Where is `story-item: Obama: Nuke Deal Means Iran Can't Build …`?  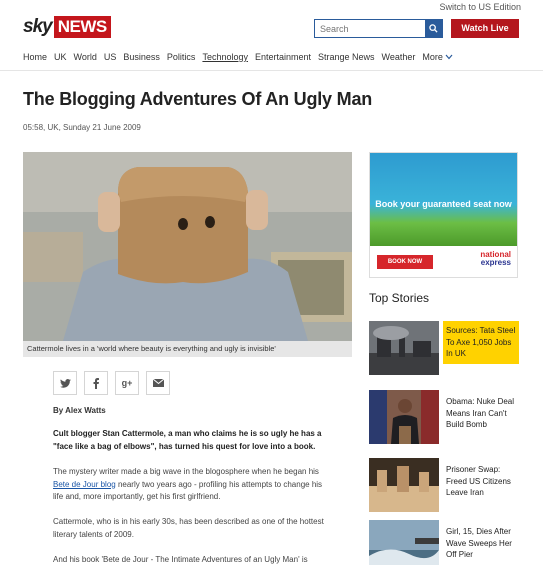 story-item: Obama: Nuke Deal Means Iran Can't Build … is located at coordinates (444, 417).